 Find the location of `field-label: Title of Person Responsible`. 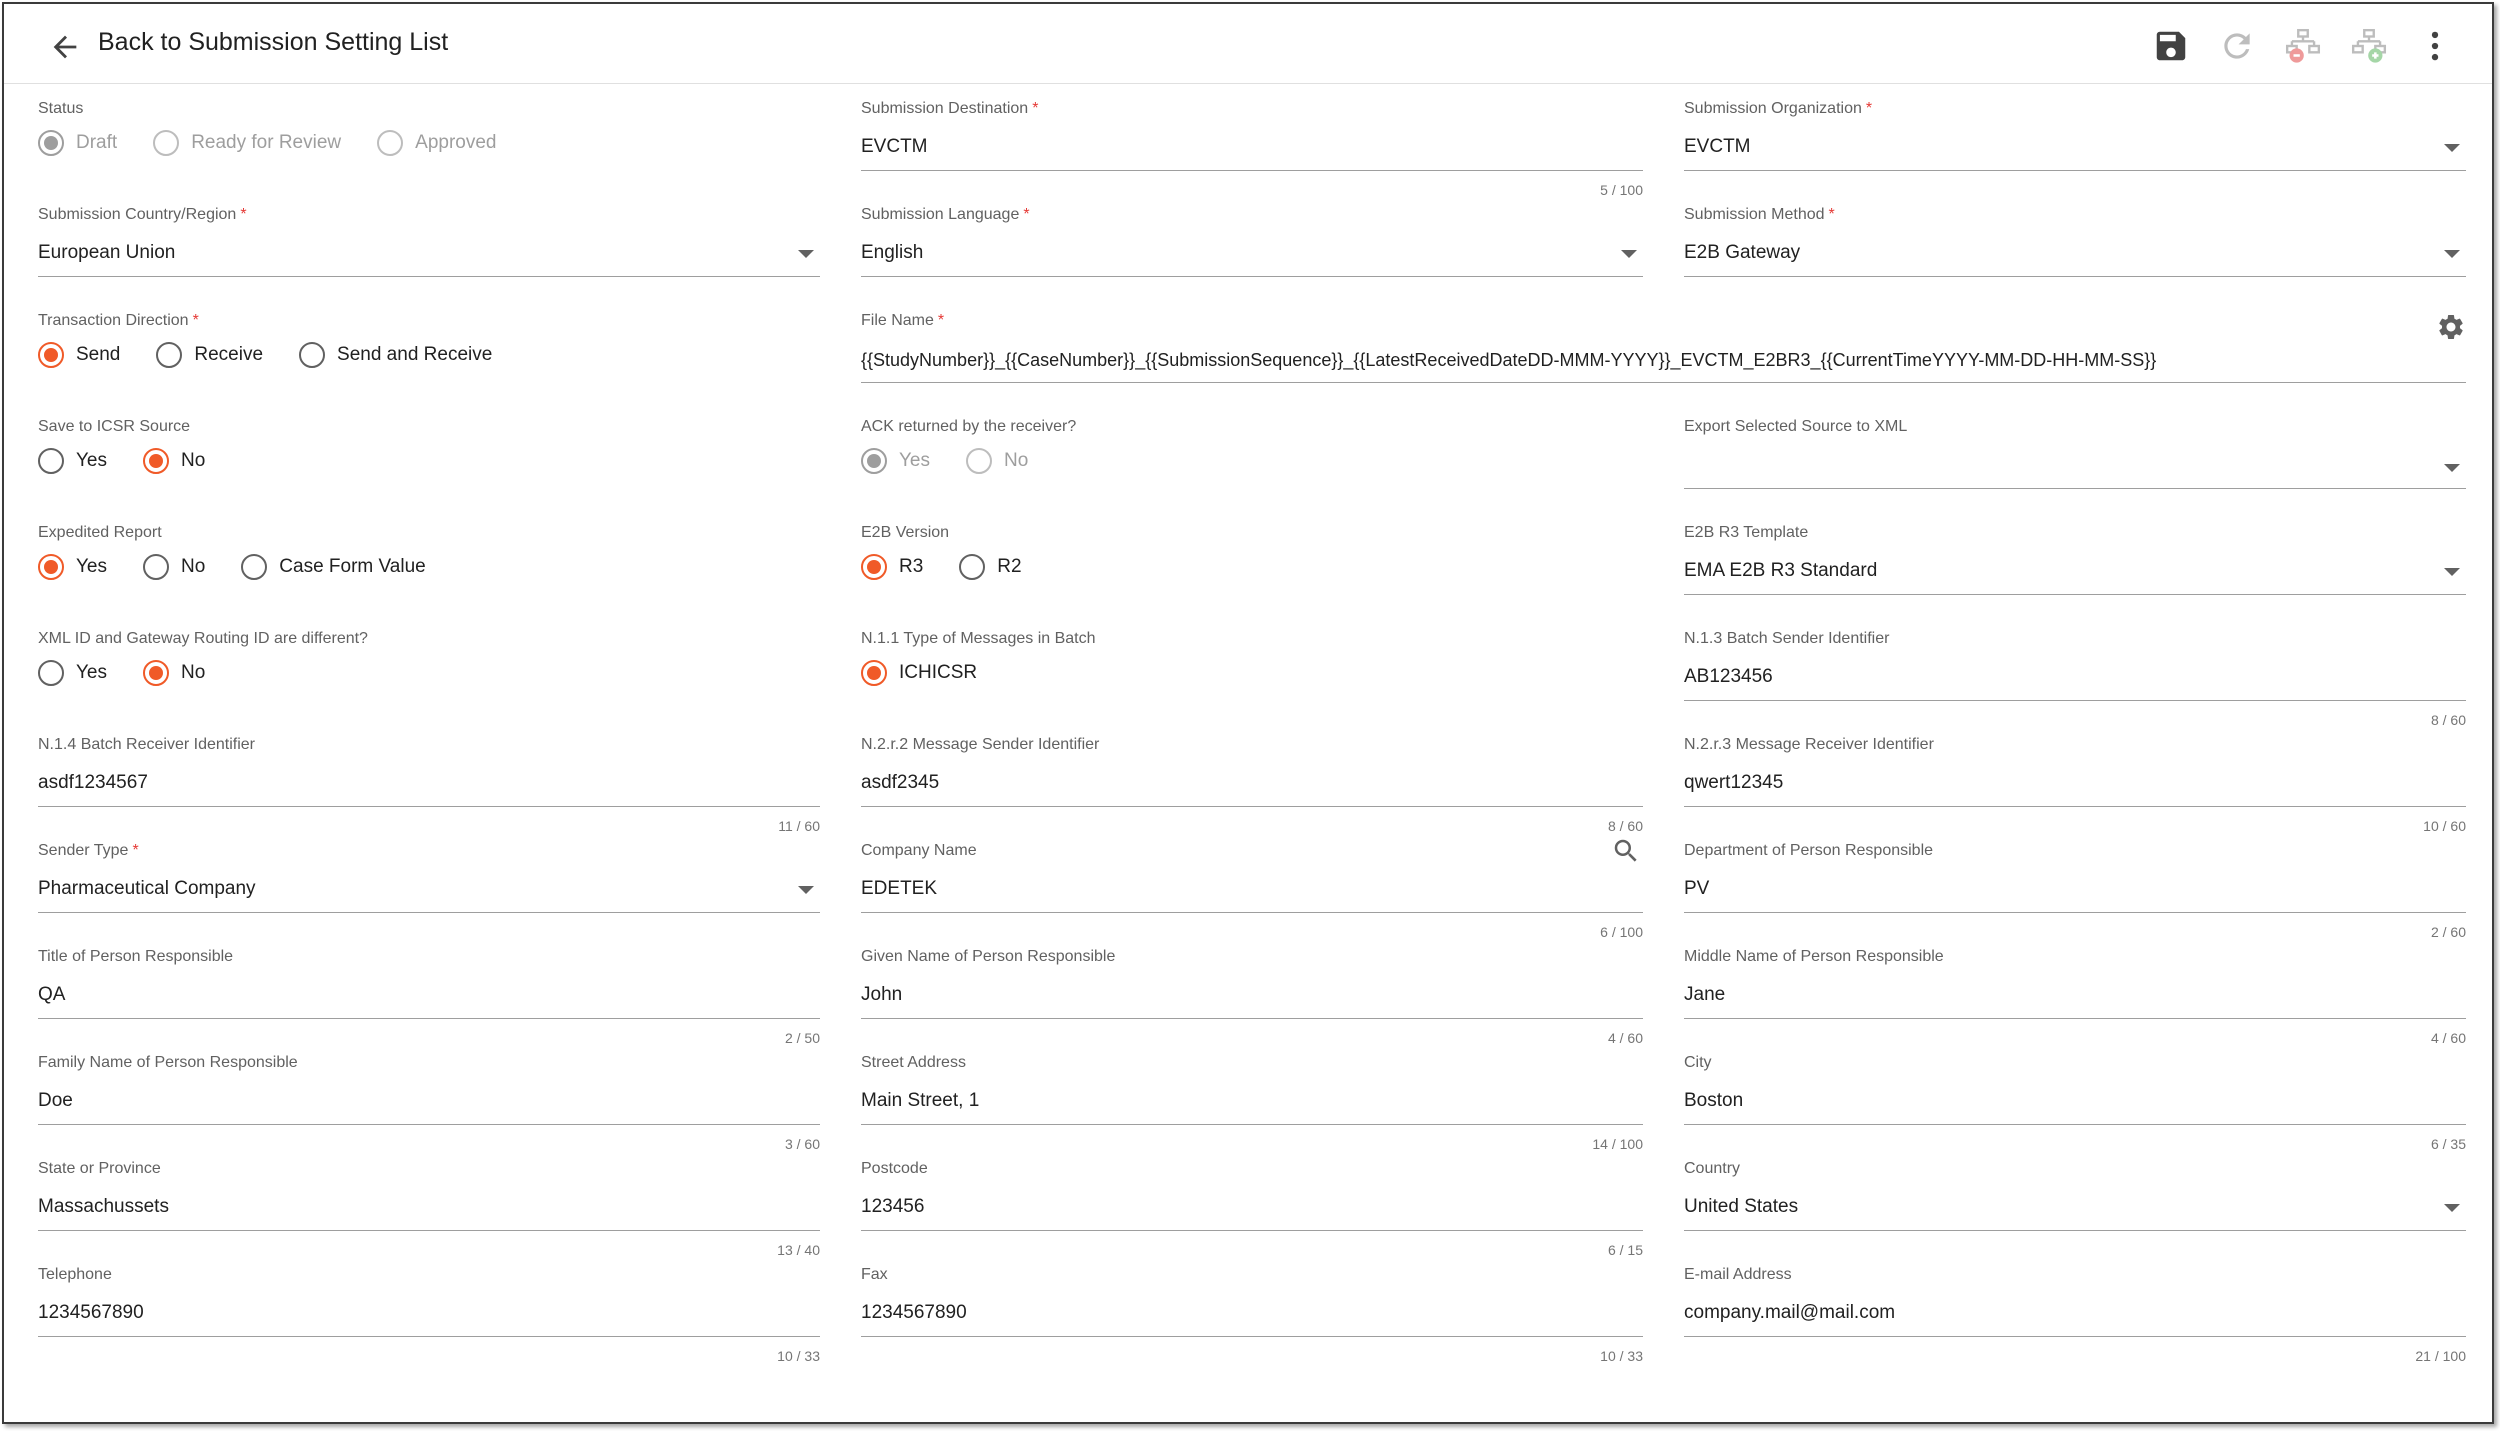

field-label: Title of Person Responsible is located at coordinates (136, 956).